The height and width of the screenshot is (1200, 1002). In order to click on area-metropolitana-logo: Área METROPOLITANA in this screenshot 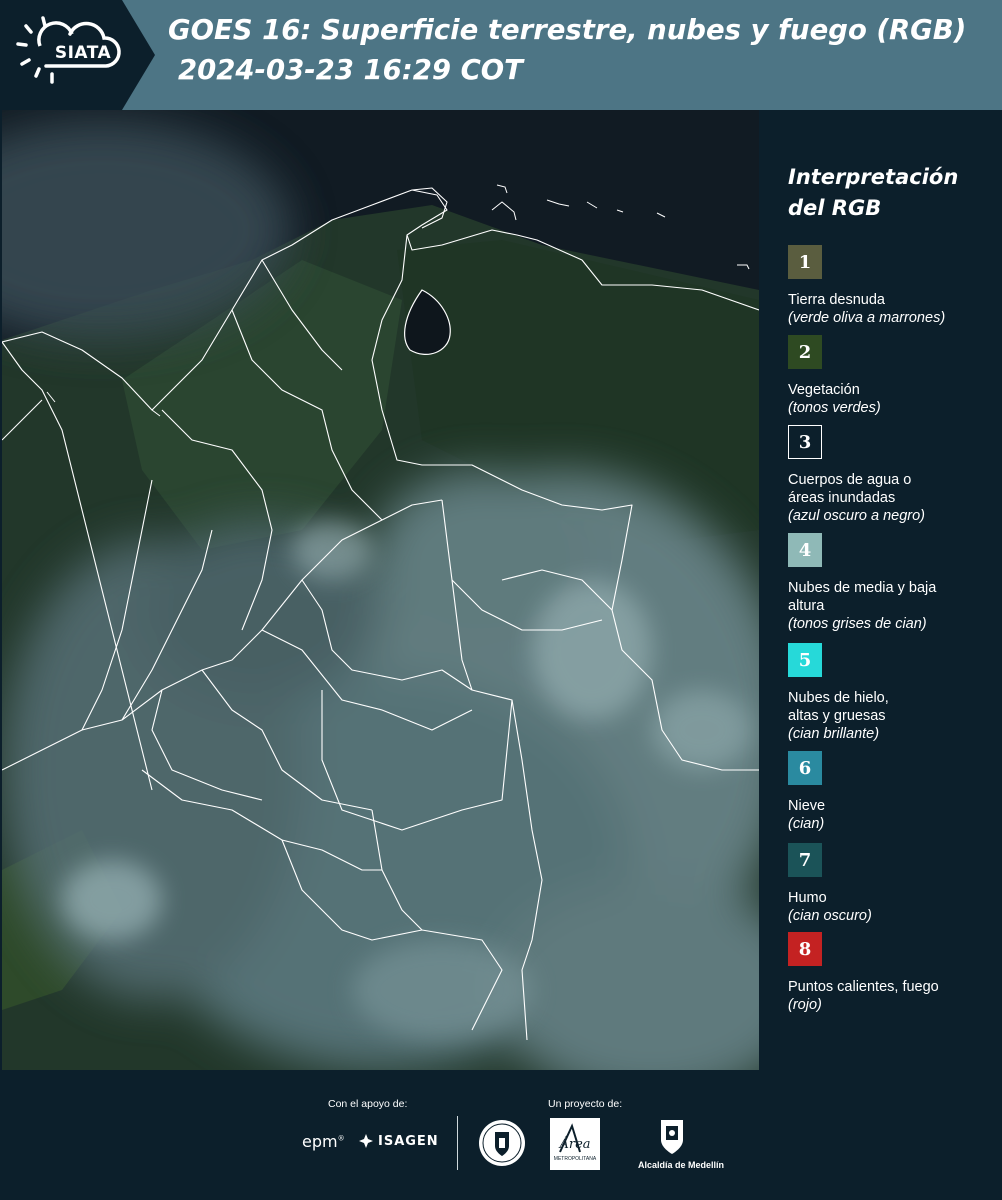, I will do `click(575, 1144)`.